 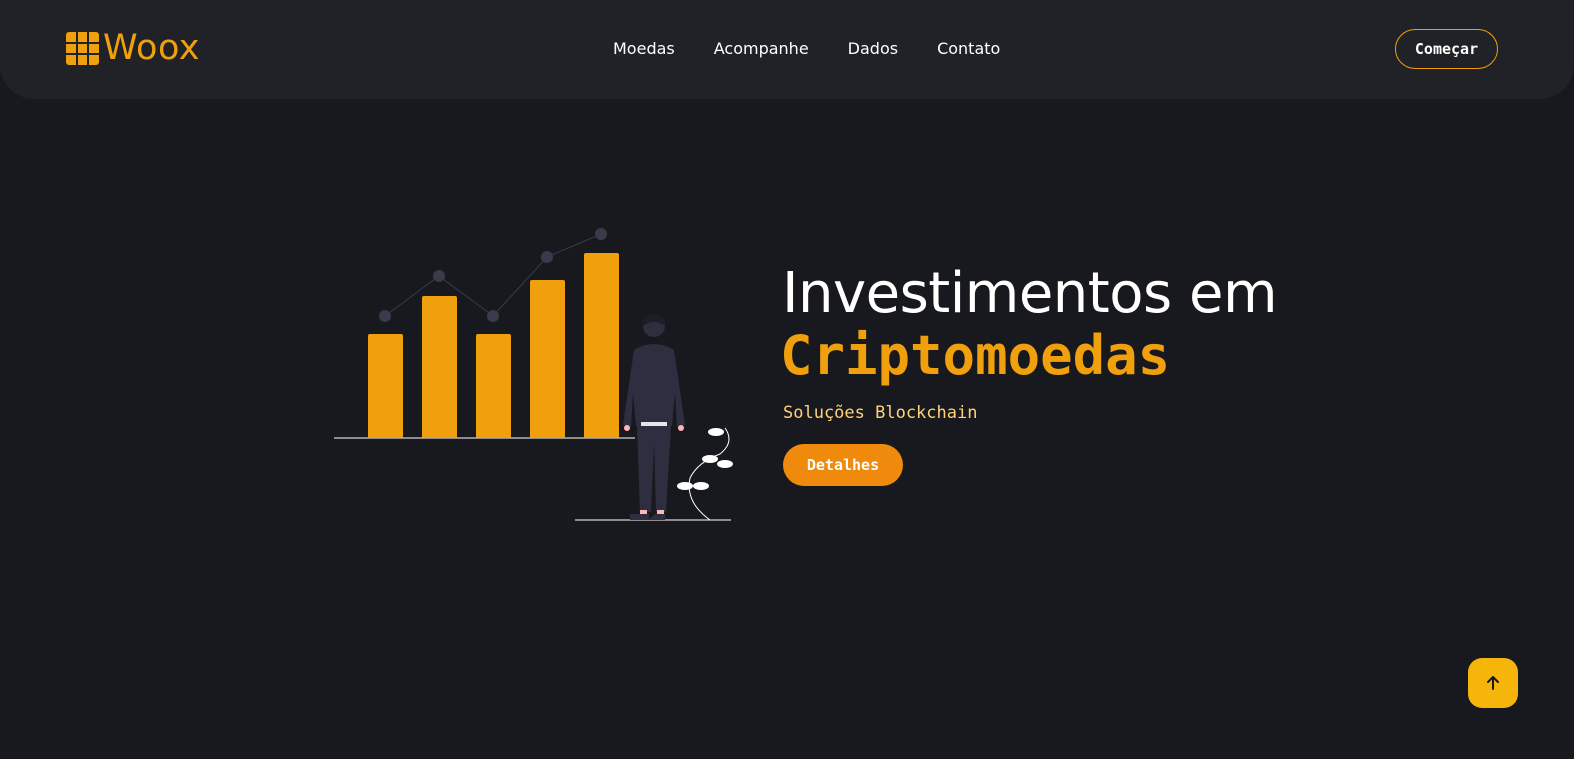 What do you see at coordinates (654, 417) in the screenshot?
I see `person-figure` at bounding box center [654, 417].